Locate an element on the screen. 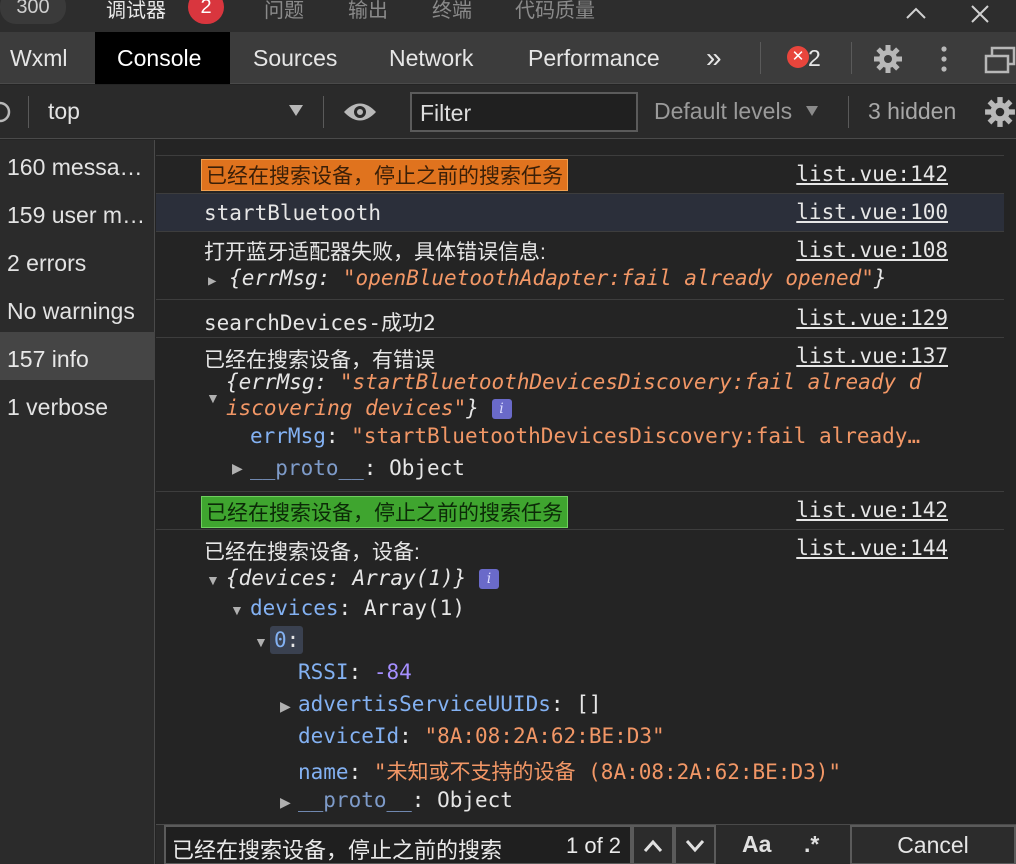  tab-debugger: 调试器 is located at coordinates (136, 11).